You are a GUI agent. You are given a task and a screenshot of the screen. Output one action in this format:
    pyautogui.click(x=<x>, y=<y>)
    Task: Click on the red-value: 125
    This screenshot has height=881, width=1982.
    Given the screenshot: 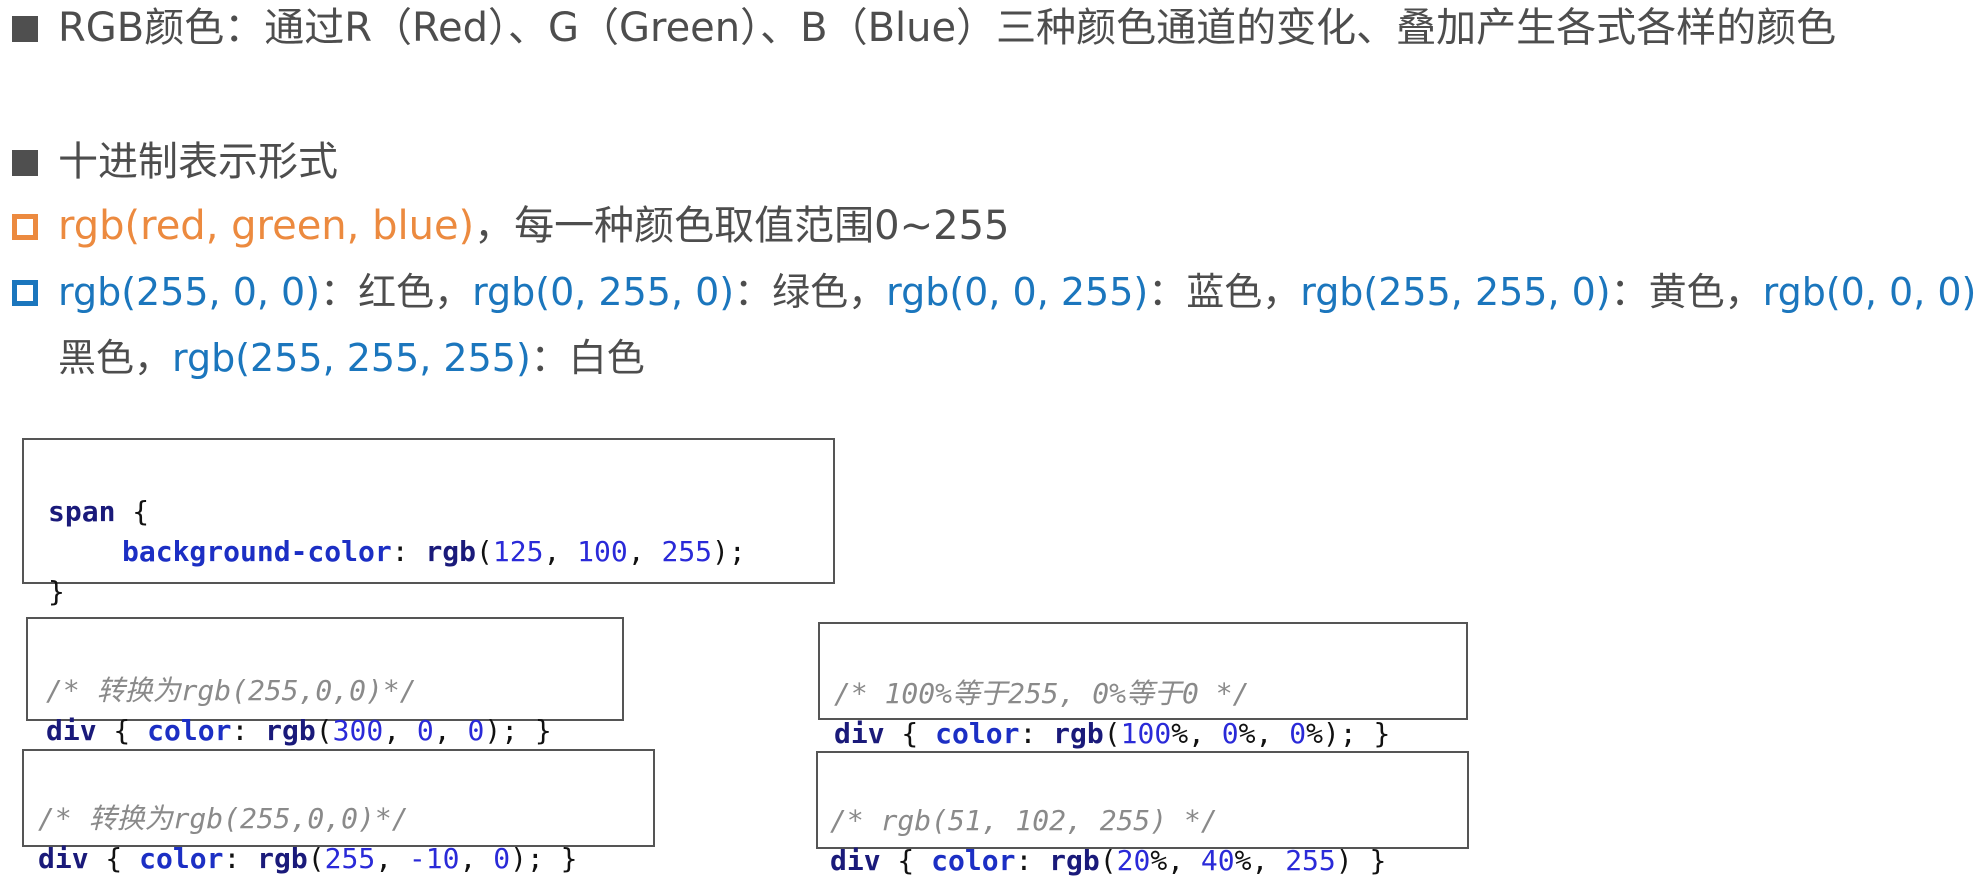 What is the action you would take?
    pyautogui.click(x=518, y=551)
    